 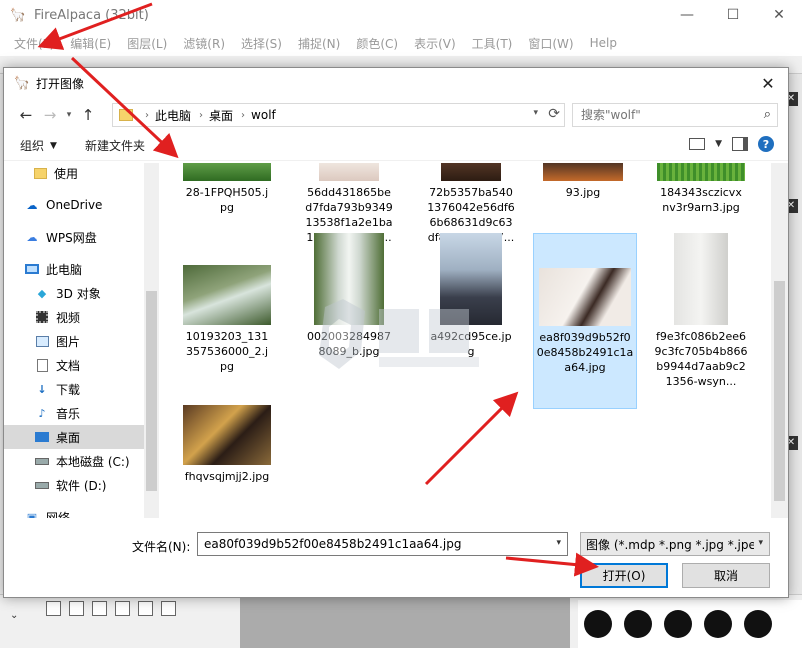 I want to click on duplicate-layer-icon, so click(x=145, y=608).